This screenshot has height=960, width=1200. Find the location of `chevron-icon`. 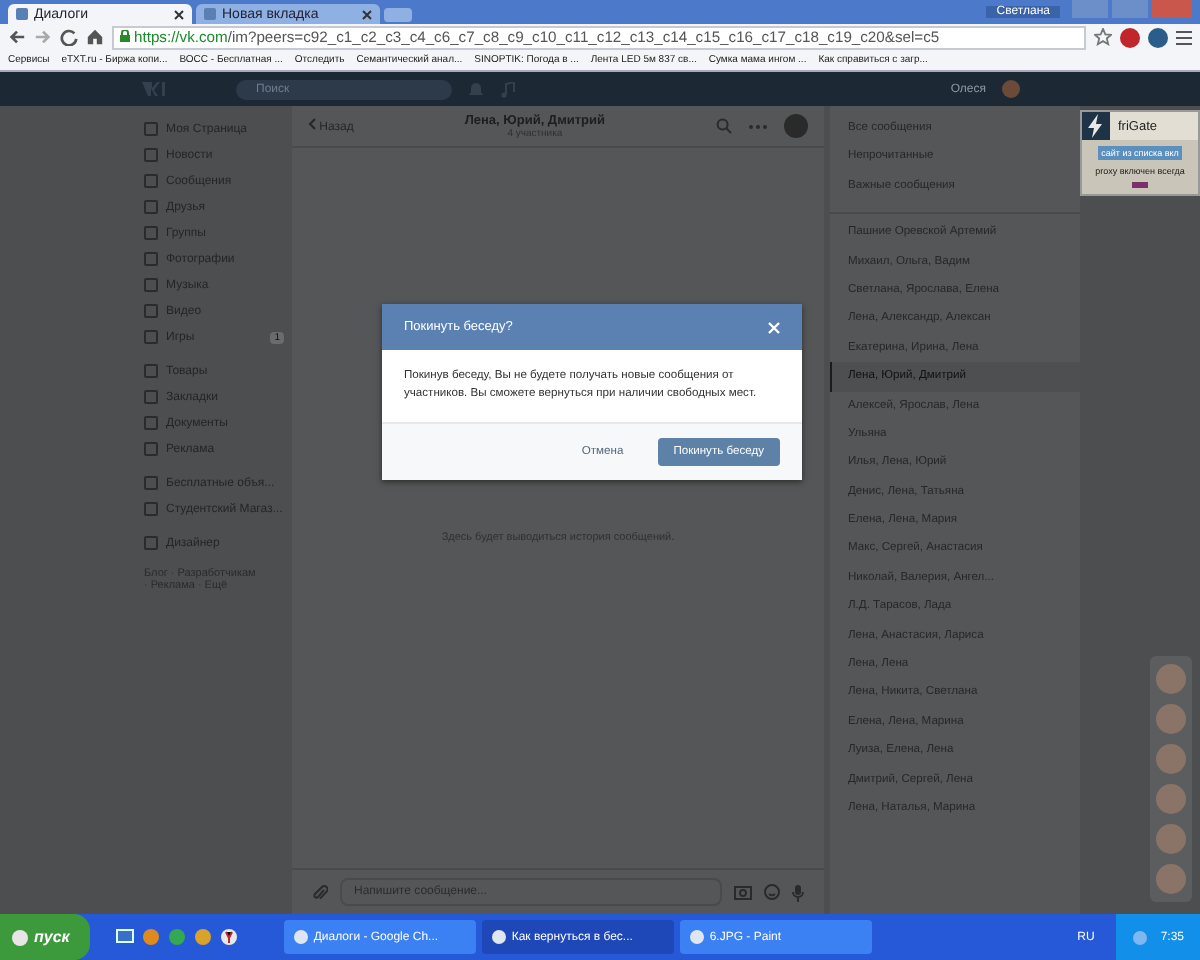

chevron-icon is located at coordinates (312, 124).